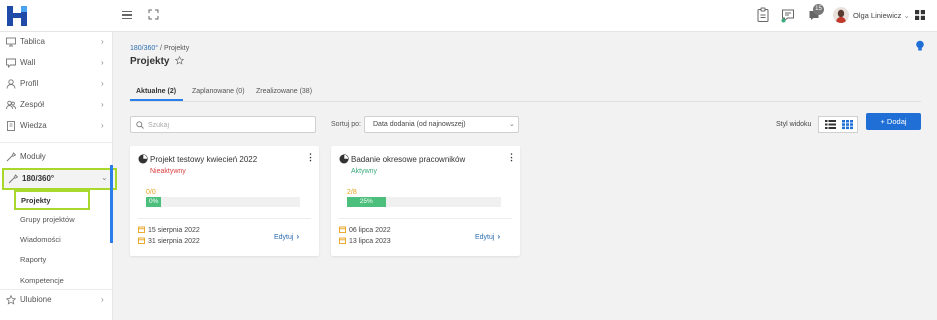 The height and width of the screenshot is (320, 937). Describe the element at coordinates (11, 300) in the screenshot. I see `star-icon` at that location.